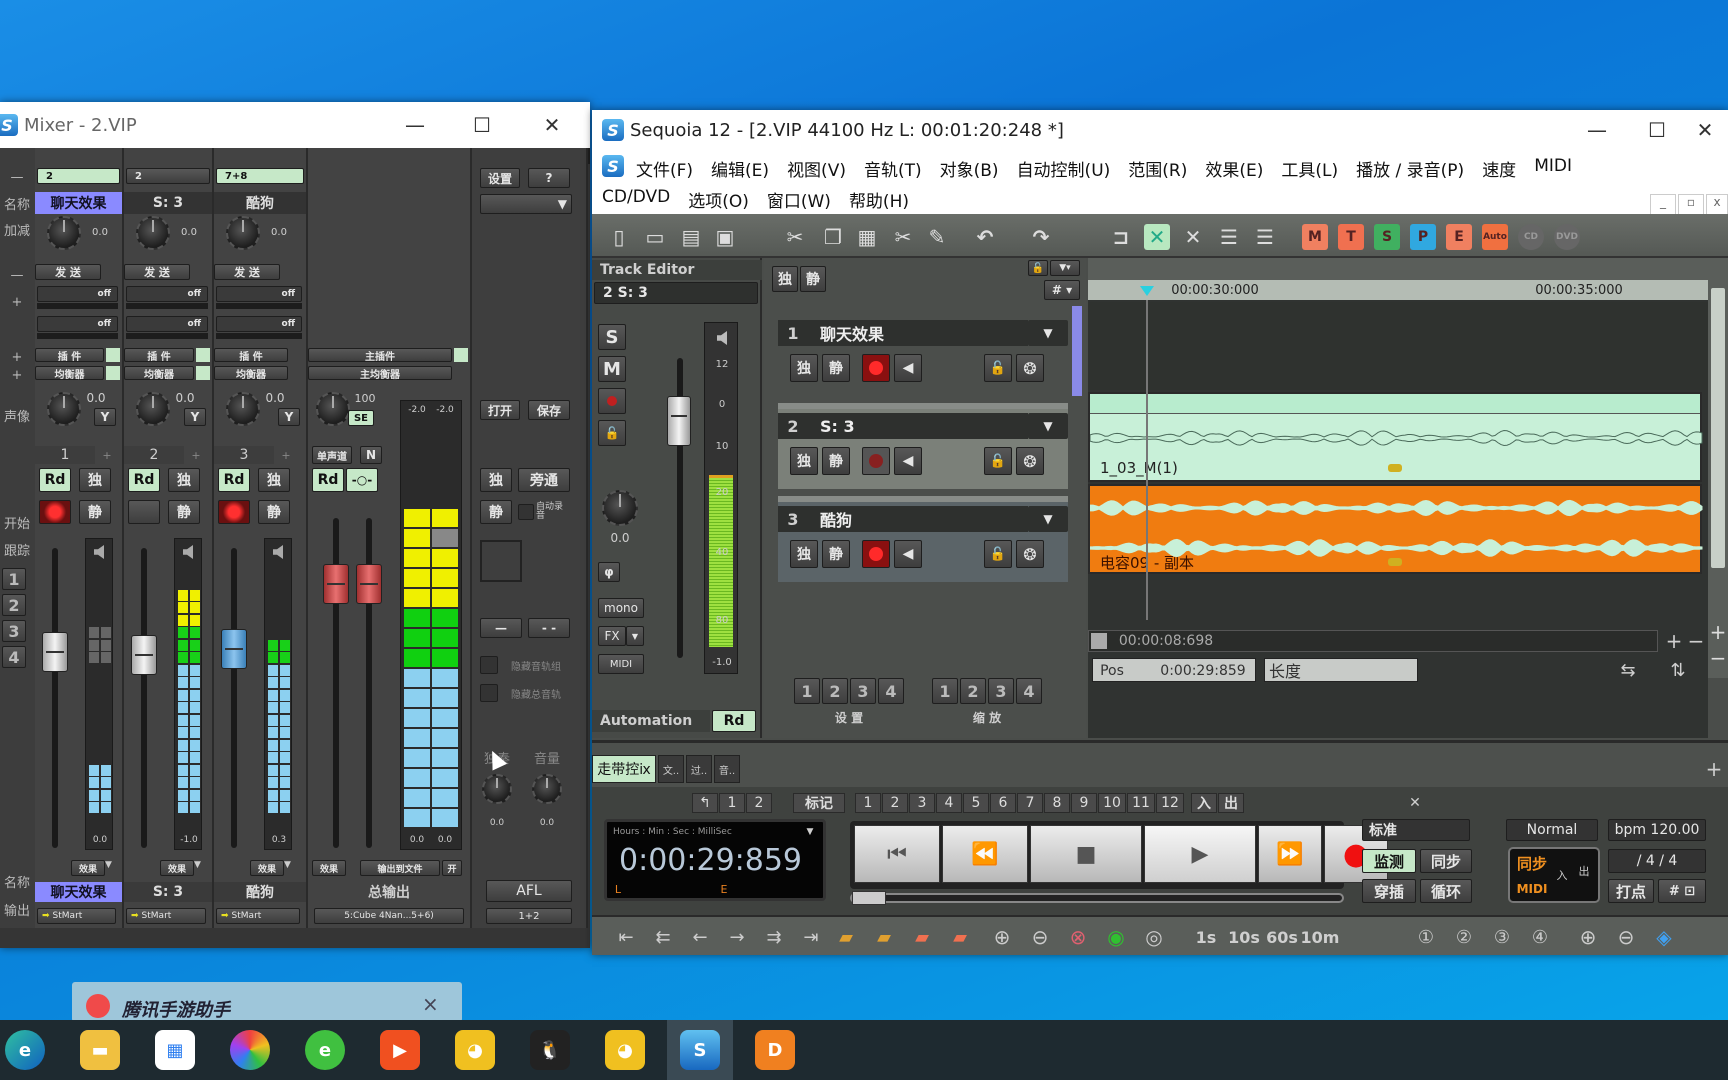 The width and height of the screenshot is (1728, 1080). I want to click on add-tab-button: +, so click(1714, 769).